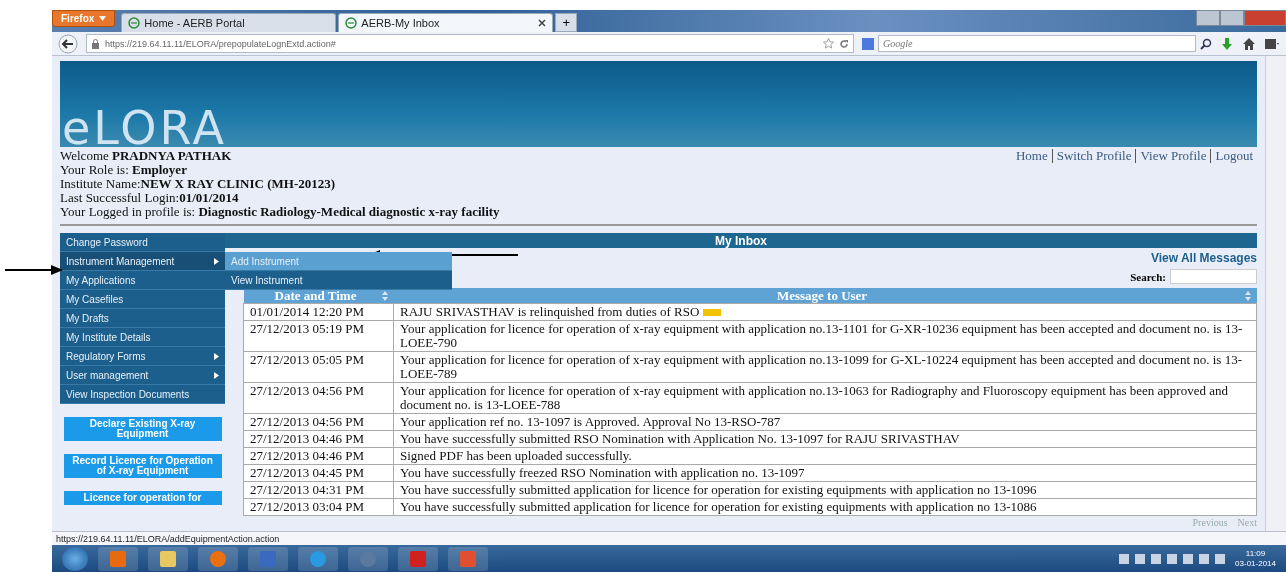 This screenshot has height=572, width=1286. What do you see at coordinates (150, 198) in the screenshot?
I see `user-info-text: Last Successful Login:01/01/2014` at bounding box center [150, 198].